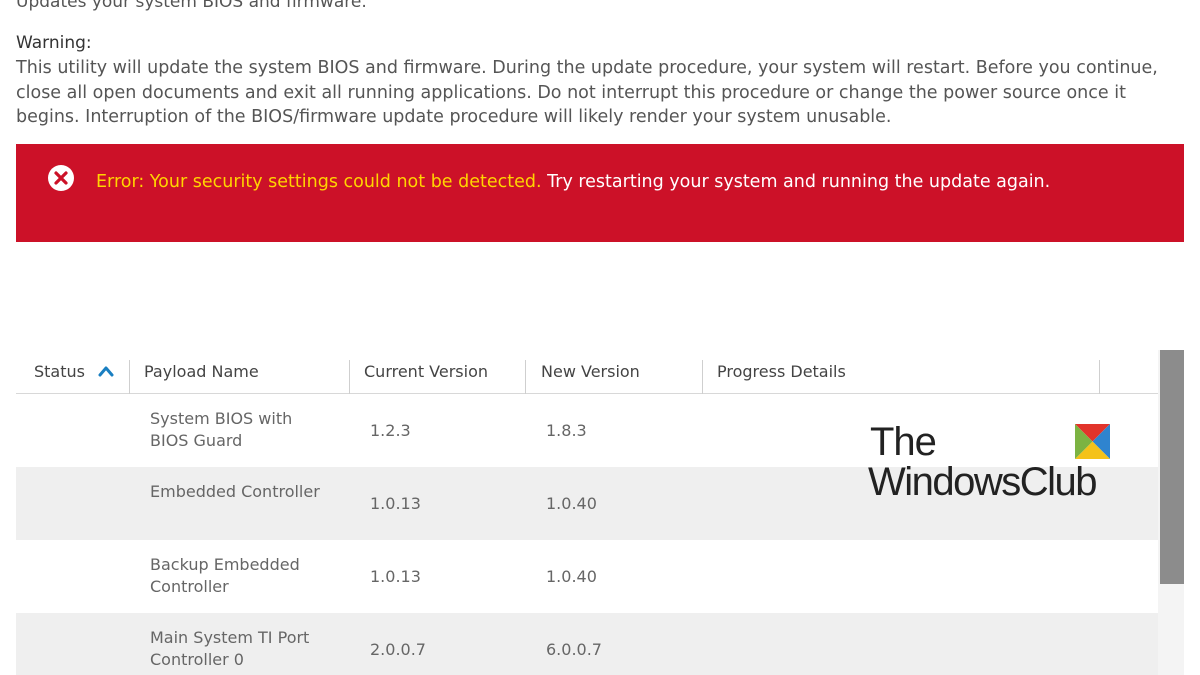  What do you see at coordinates (61, 178) in the screenshot?
I see `error-circle-x-icon` at bounding box center [61, 178].